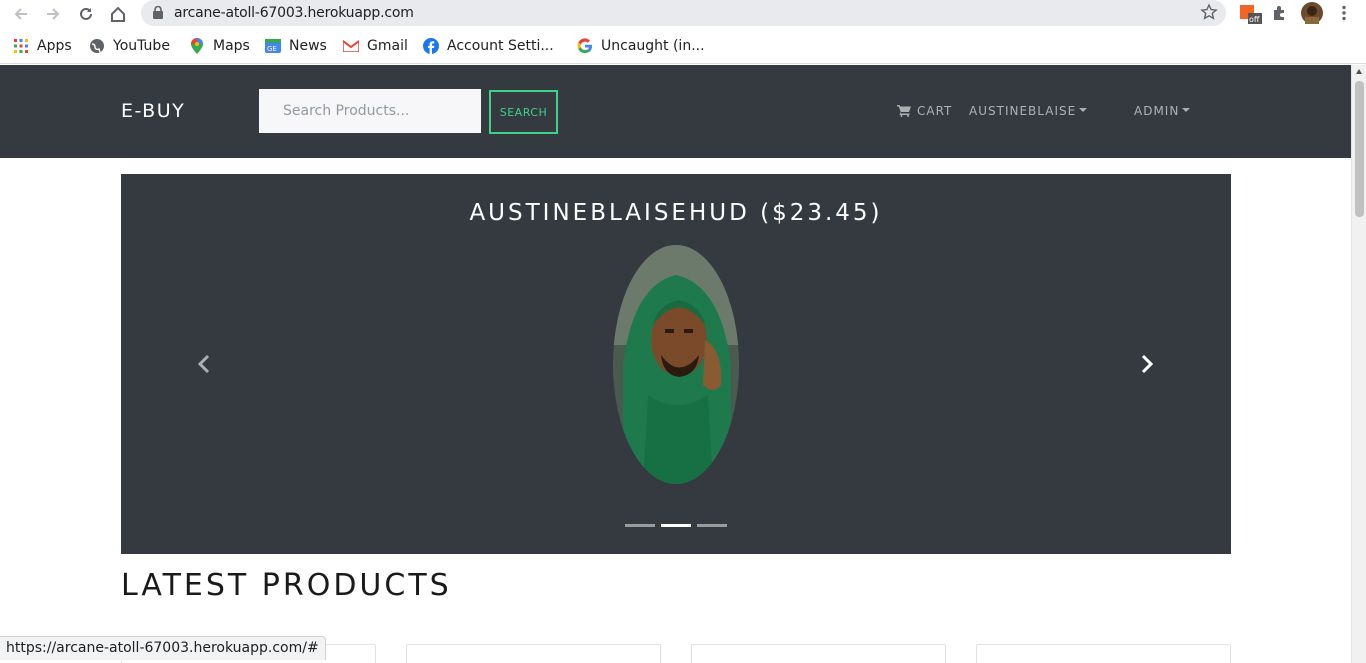  I want to click on chevron-left-icon, so click(204, 364).